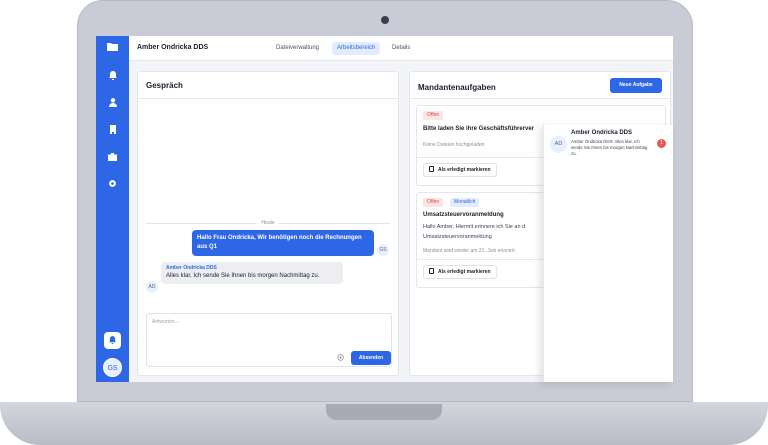 This screenshot has height=445, width=768. Describe the element at coordinates (558, 144) in the screenshot. I see `notification-avatar: AD` at that location.